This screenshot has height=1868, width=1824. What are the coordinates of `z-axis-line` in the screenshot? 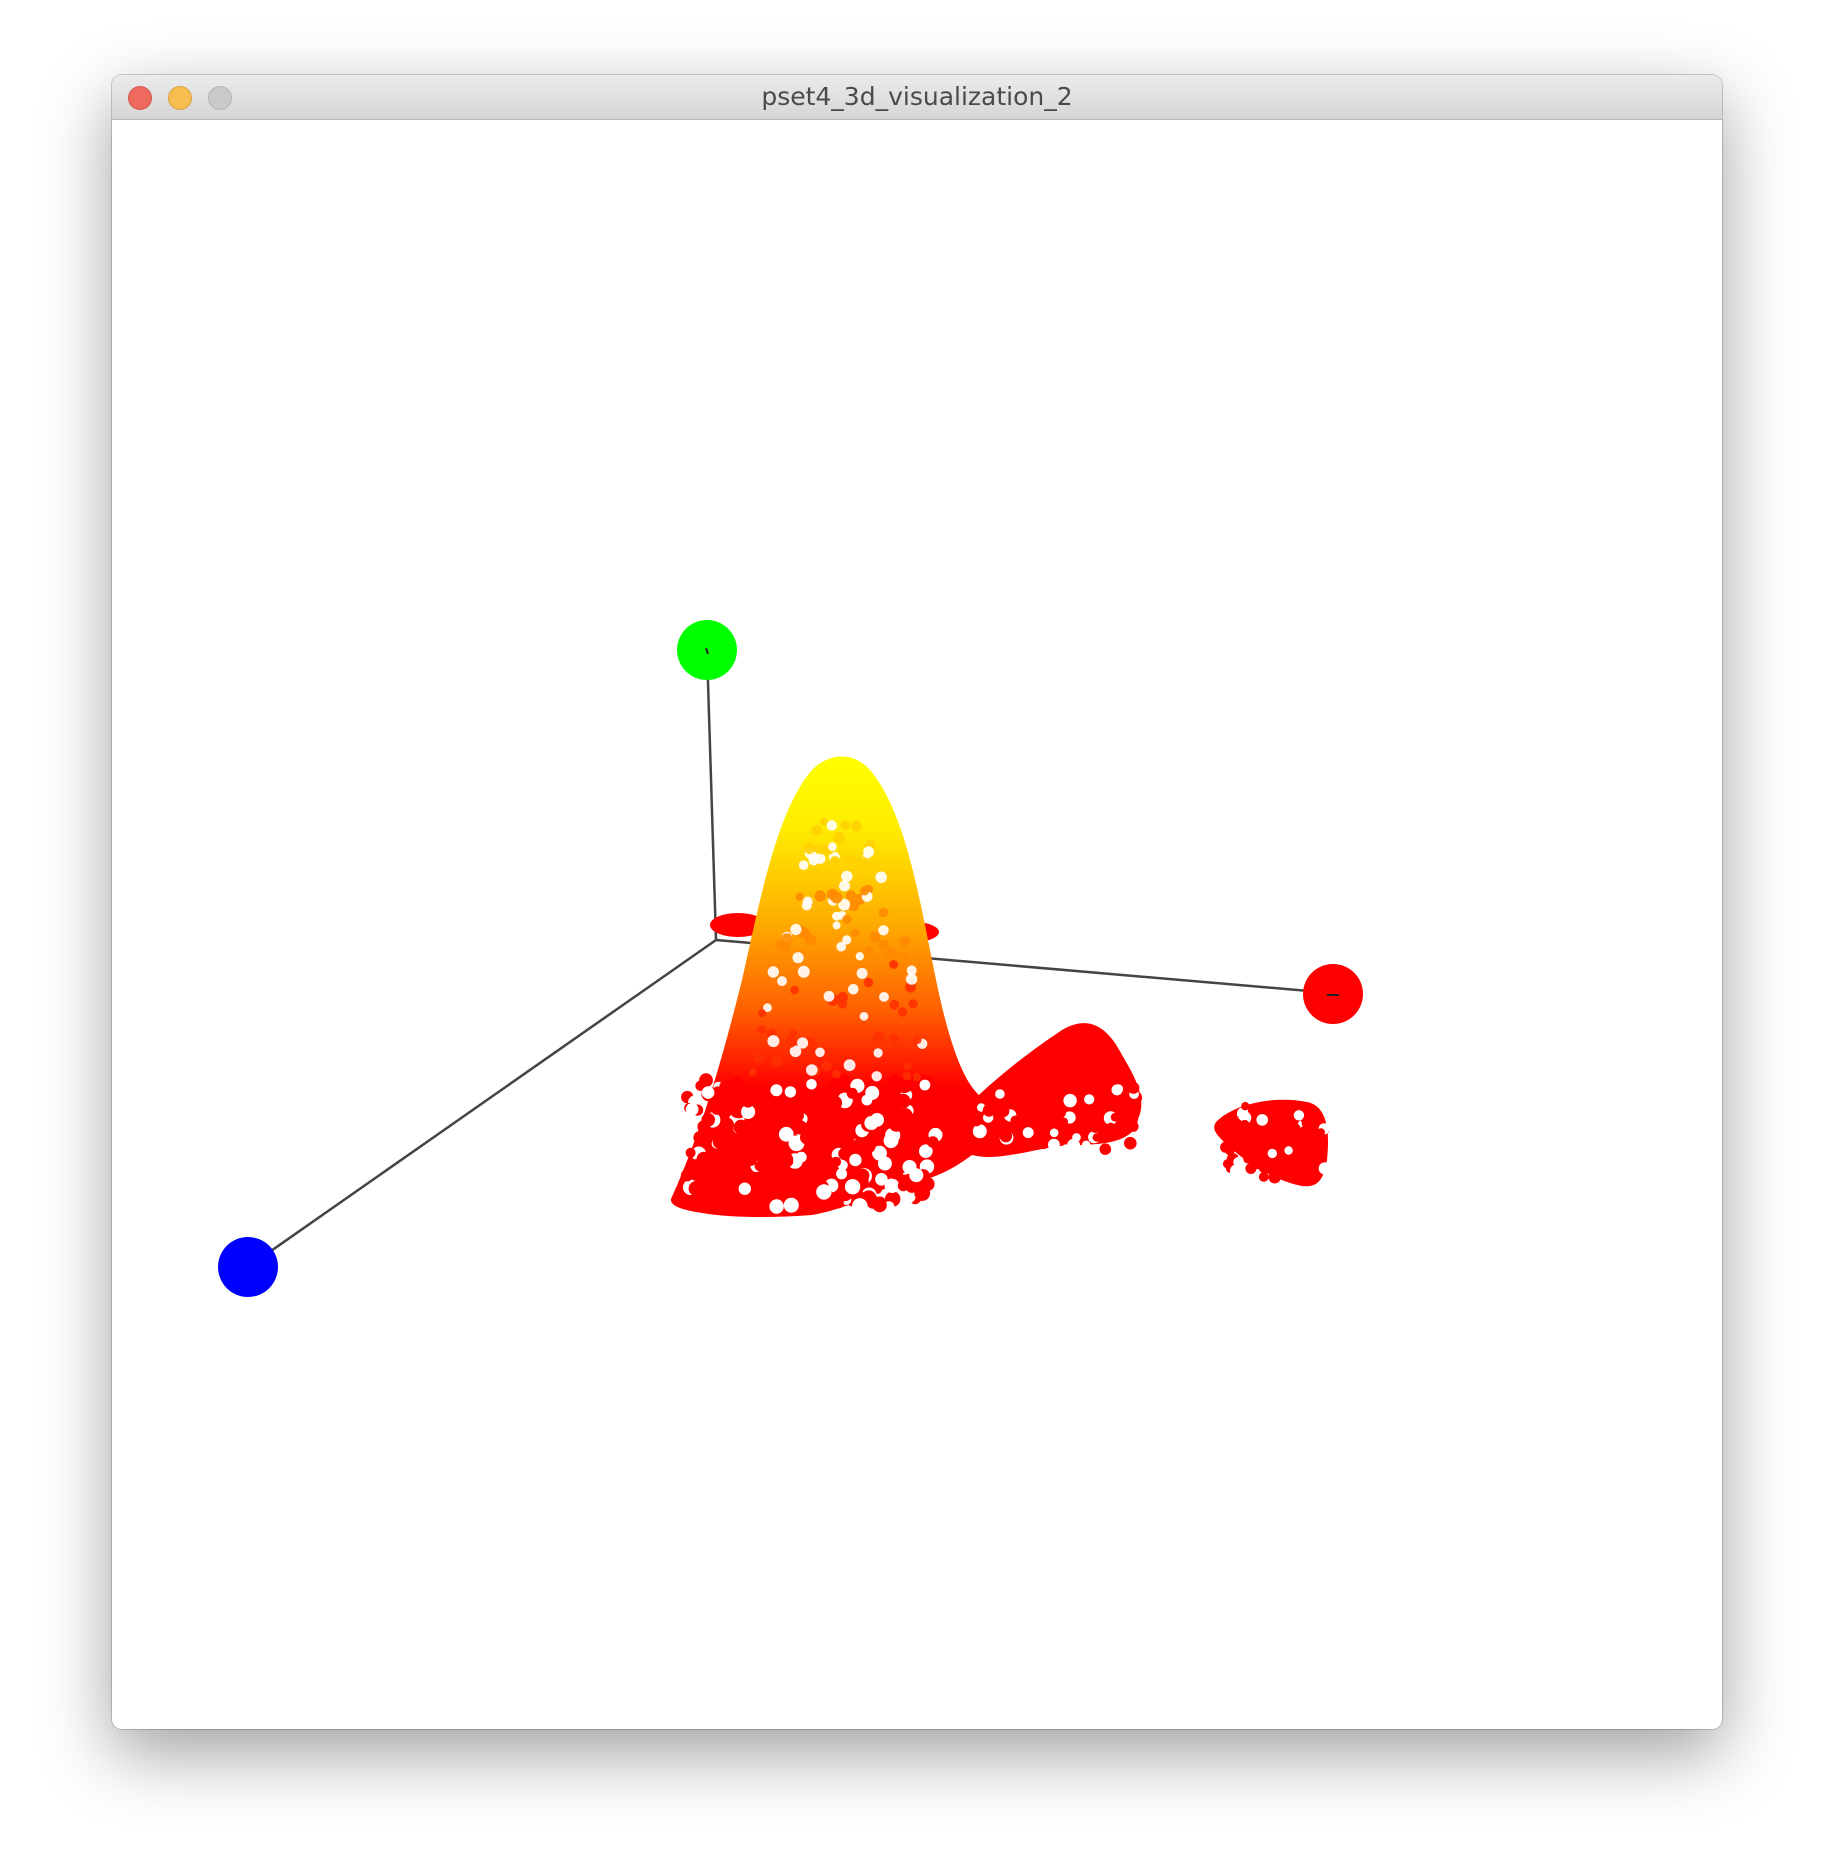 It's located at (482, 1103).